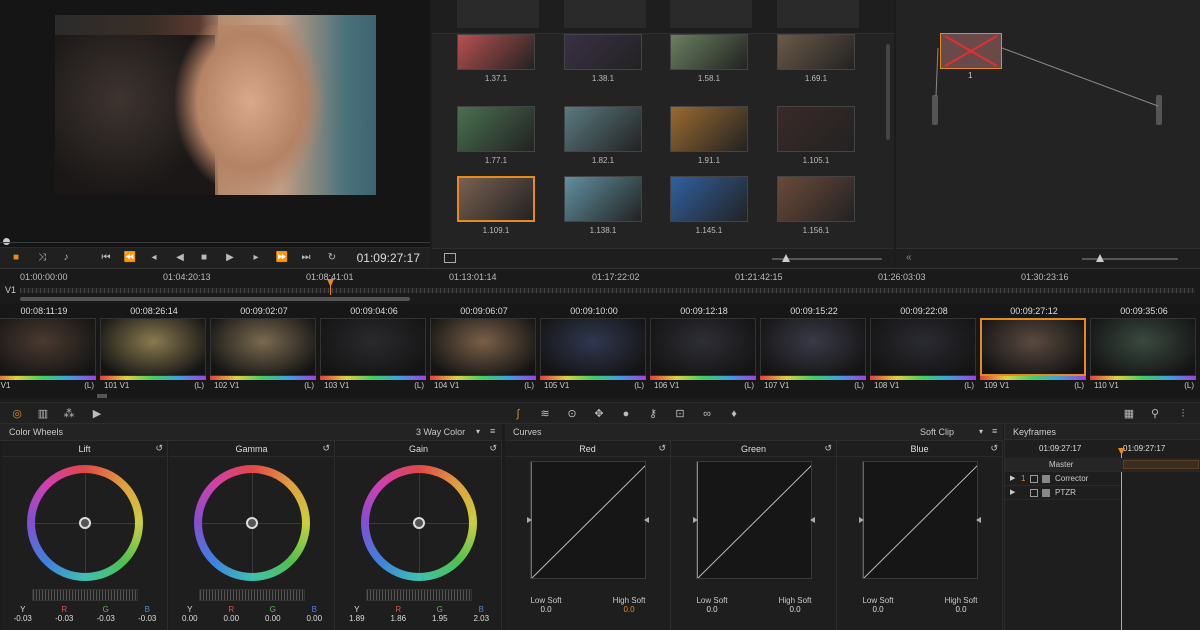  Describe the element at coordinates (704, 351) in the screenshot. I see `timeline-clip: 00:09:12:18 106 V1 (L)` at that location.